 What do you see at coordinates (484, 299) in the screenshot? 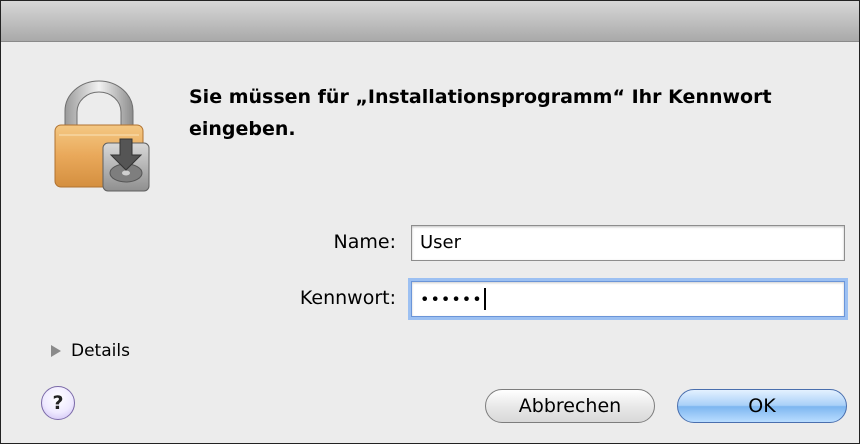
I see `text-caret` at bounding box center [484, 299].